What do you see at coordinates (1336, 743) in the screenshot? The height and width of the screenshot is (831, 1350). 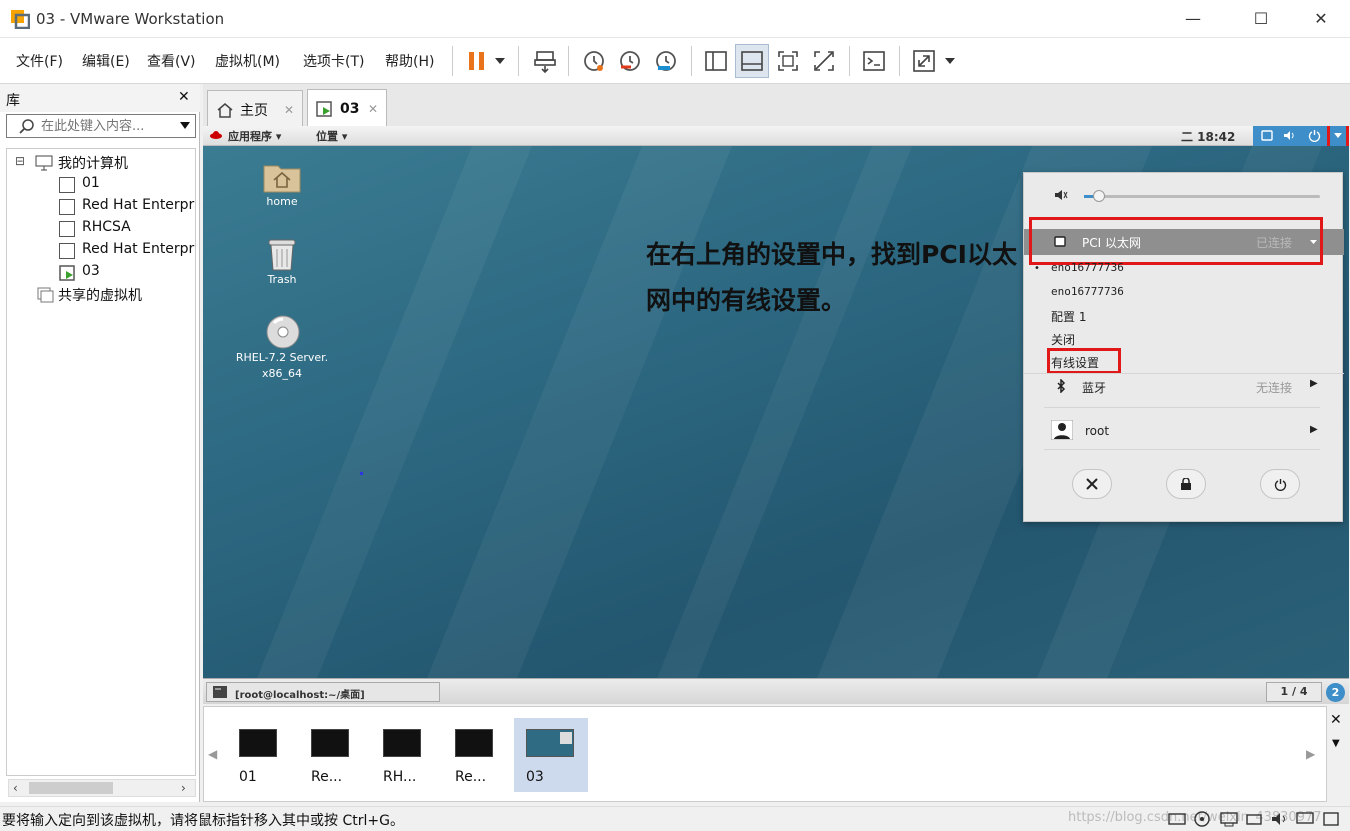 I see `thumbnail-bar-menu-icon: ▼` at bounding box center [1336, 743].